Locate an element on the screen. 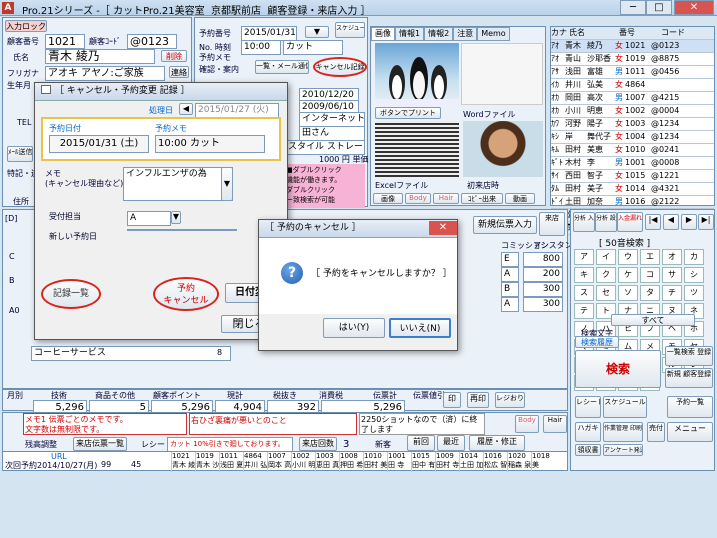 This screenshot has height=538, width=717. menu-button: メニュー is located at coordinates (690, 432).